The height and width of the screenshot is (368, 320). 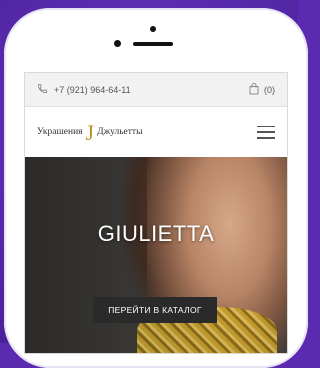 I want to click on phone-number: +7 (921) 964-64-11, so click(x=92, y=90).